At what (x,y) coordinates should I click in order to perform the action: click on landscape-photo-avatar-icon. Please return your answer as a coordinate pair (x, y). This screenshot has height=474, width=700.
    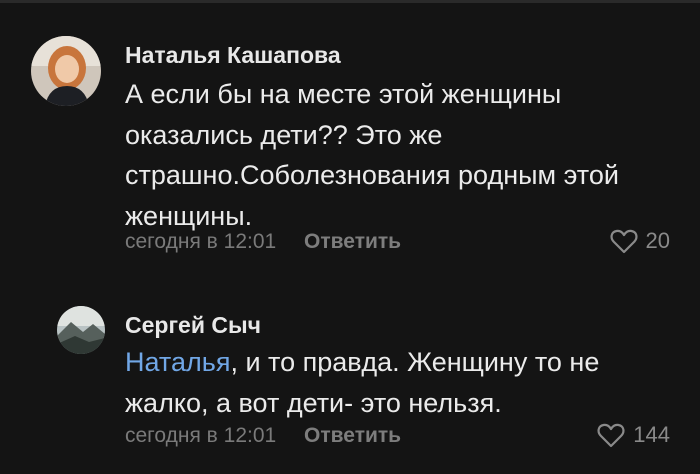
    Looking at the image, I should click on (81, 330).